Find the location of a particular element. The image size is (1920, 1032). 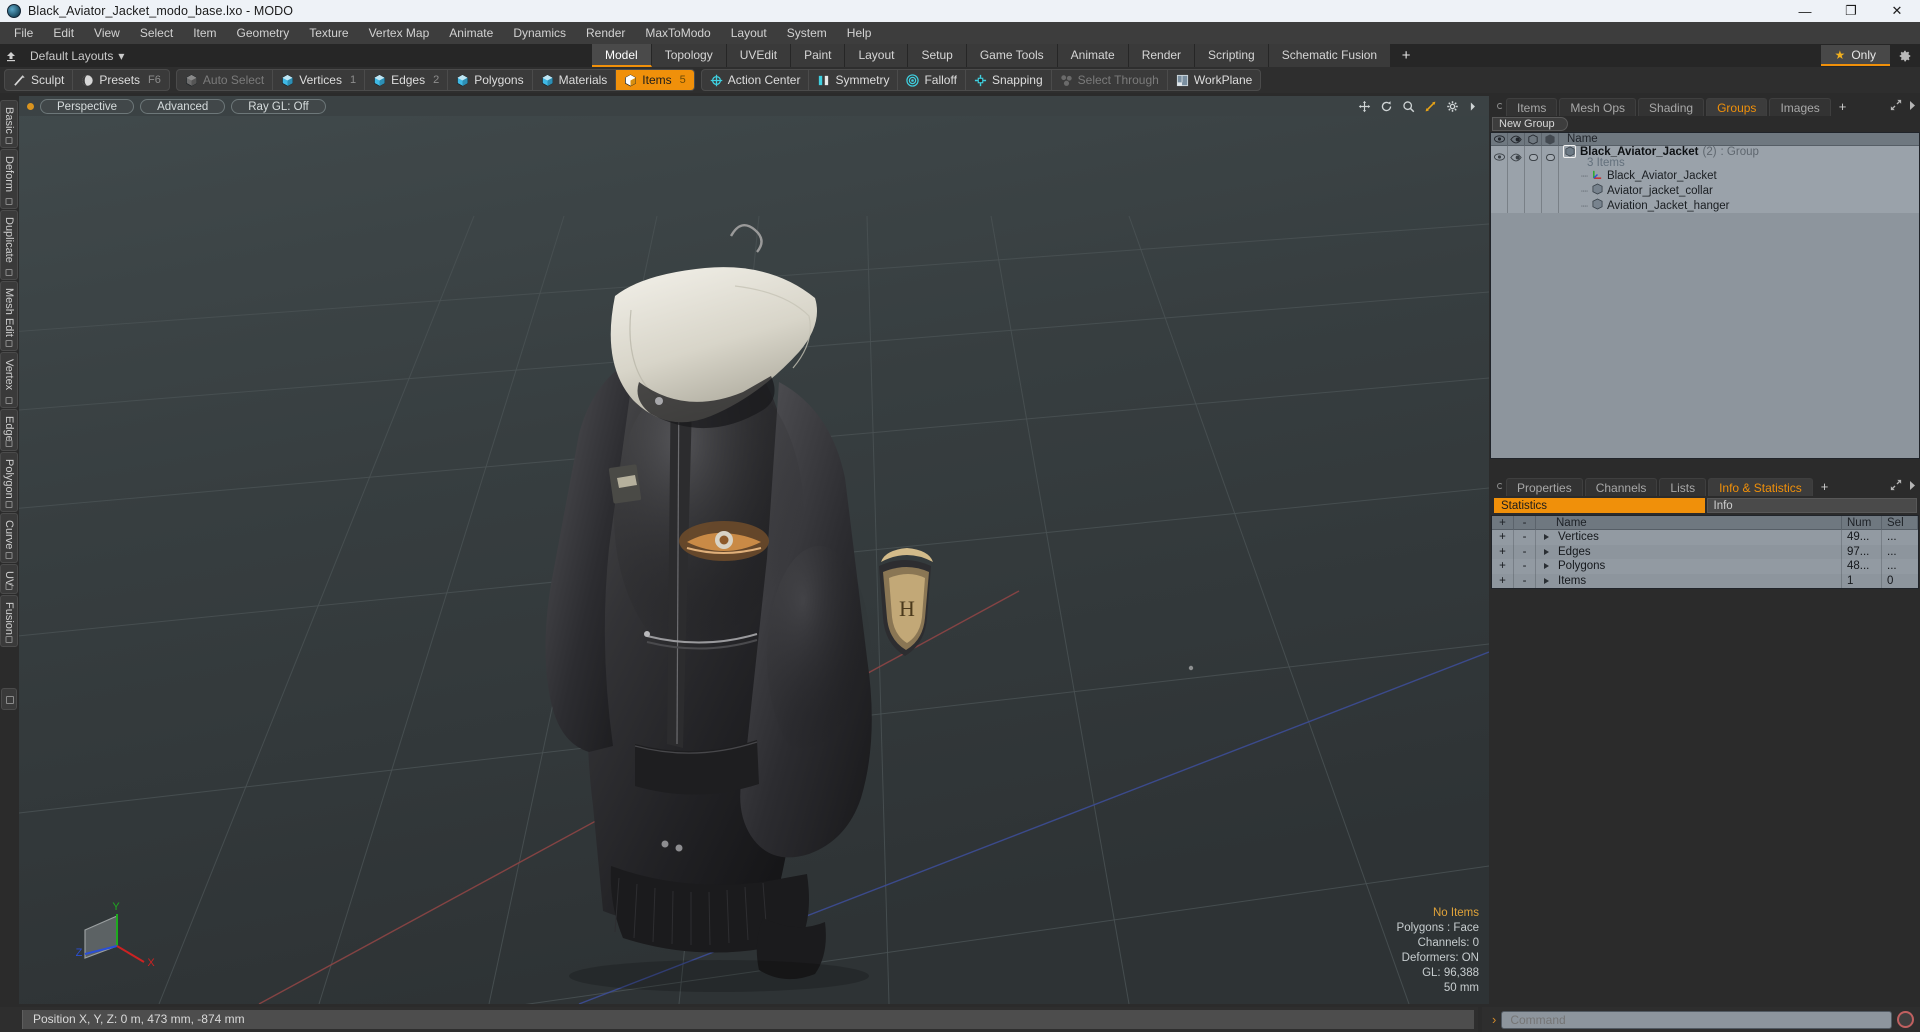

left-tool-tab-extra is located at coordinates (9, 699).